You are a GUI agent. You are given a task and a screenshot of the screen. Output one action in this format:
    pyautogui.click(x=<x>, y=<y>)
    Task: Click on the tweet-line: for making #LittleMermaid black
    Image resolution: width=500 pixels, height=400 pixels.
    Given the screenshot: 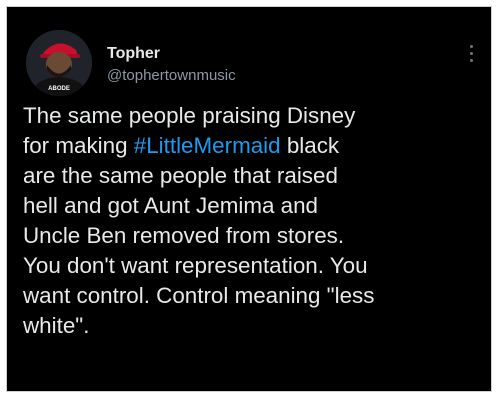 What is the action you would take?
    pyautogui.click(x=253, y=146)
    